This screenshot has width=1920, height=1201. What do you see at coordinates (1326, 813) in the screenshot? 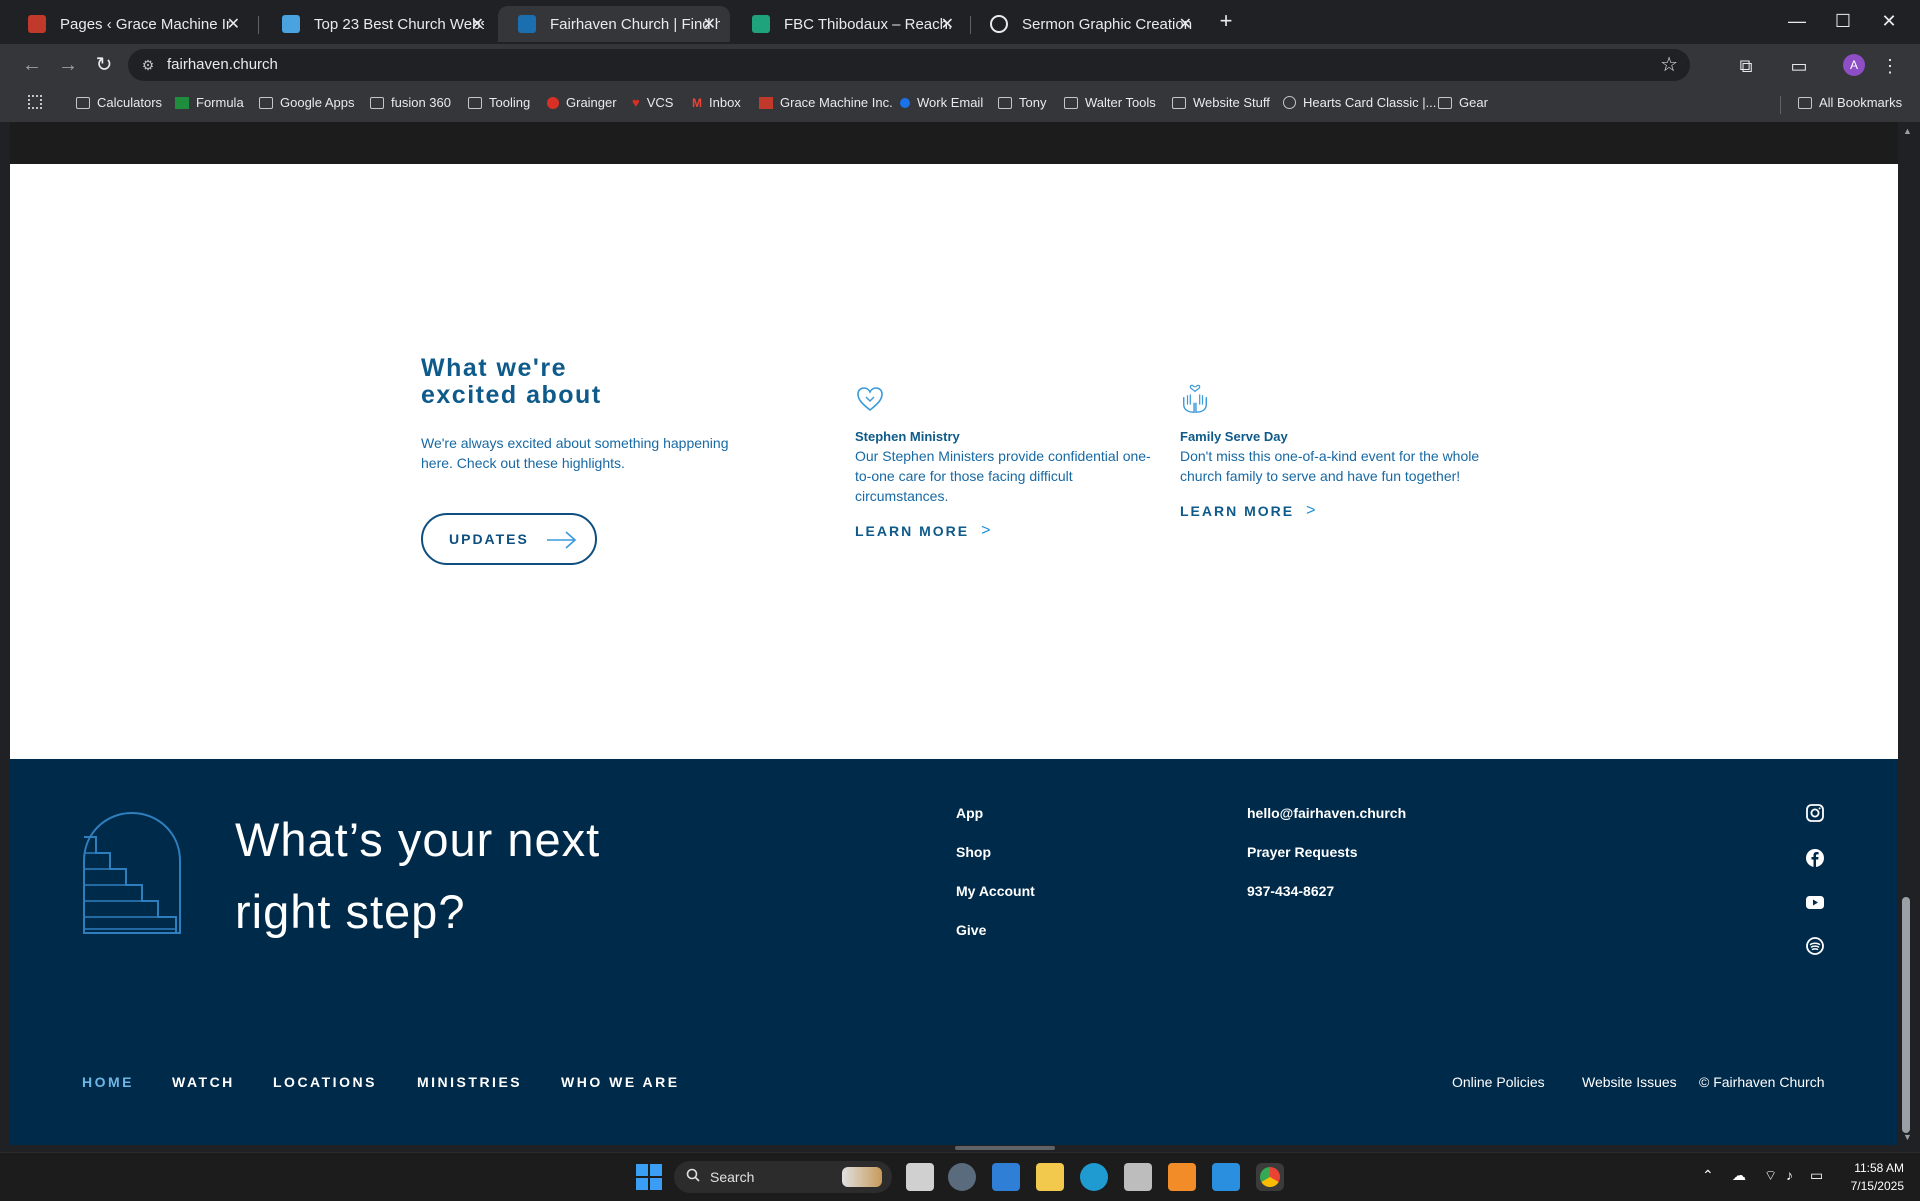
I see `footer-email-link: hello@fairhaven.church` at bounding box center [1326, 813].